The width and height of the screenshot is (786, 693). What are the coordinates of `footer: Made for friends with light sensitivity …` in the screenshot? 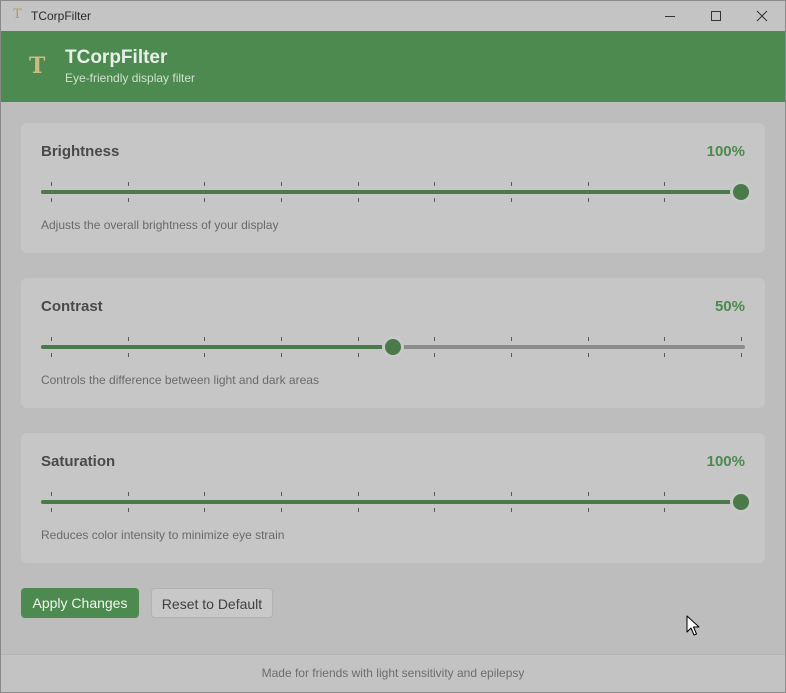 It's located at (393, 673).